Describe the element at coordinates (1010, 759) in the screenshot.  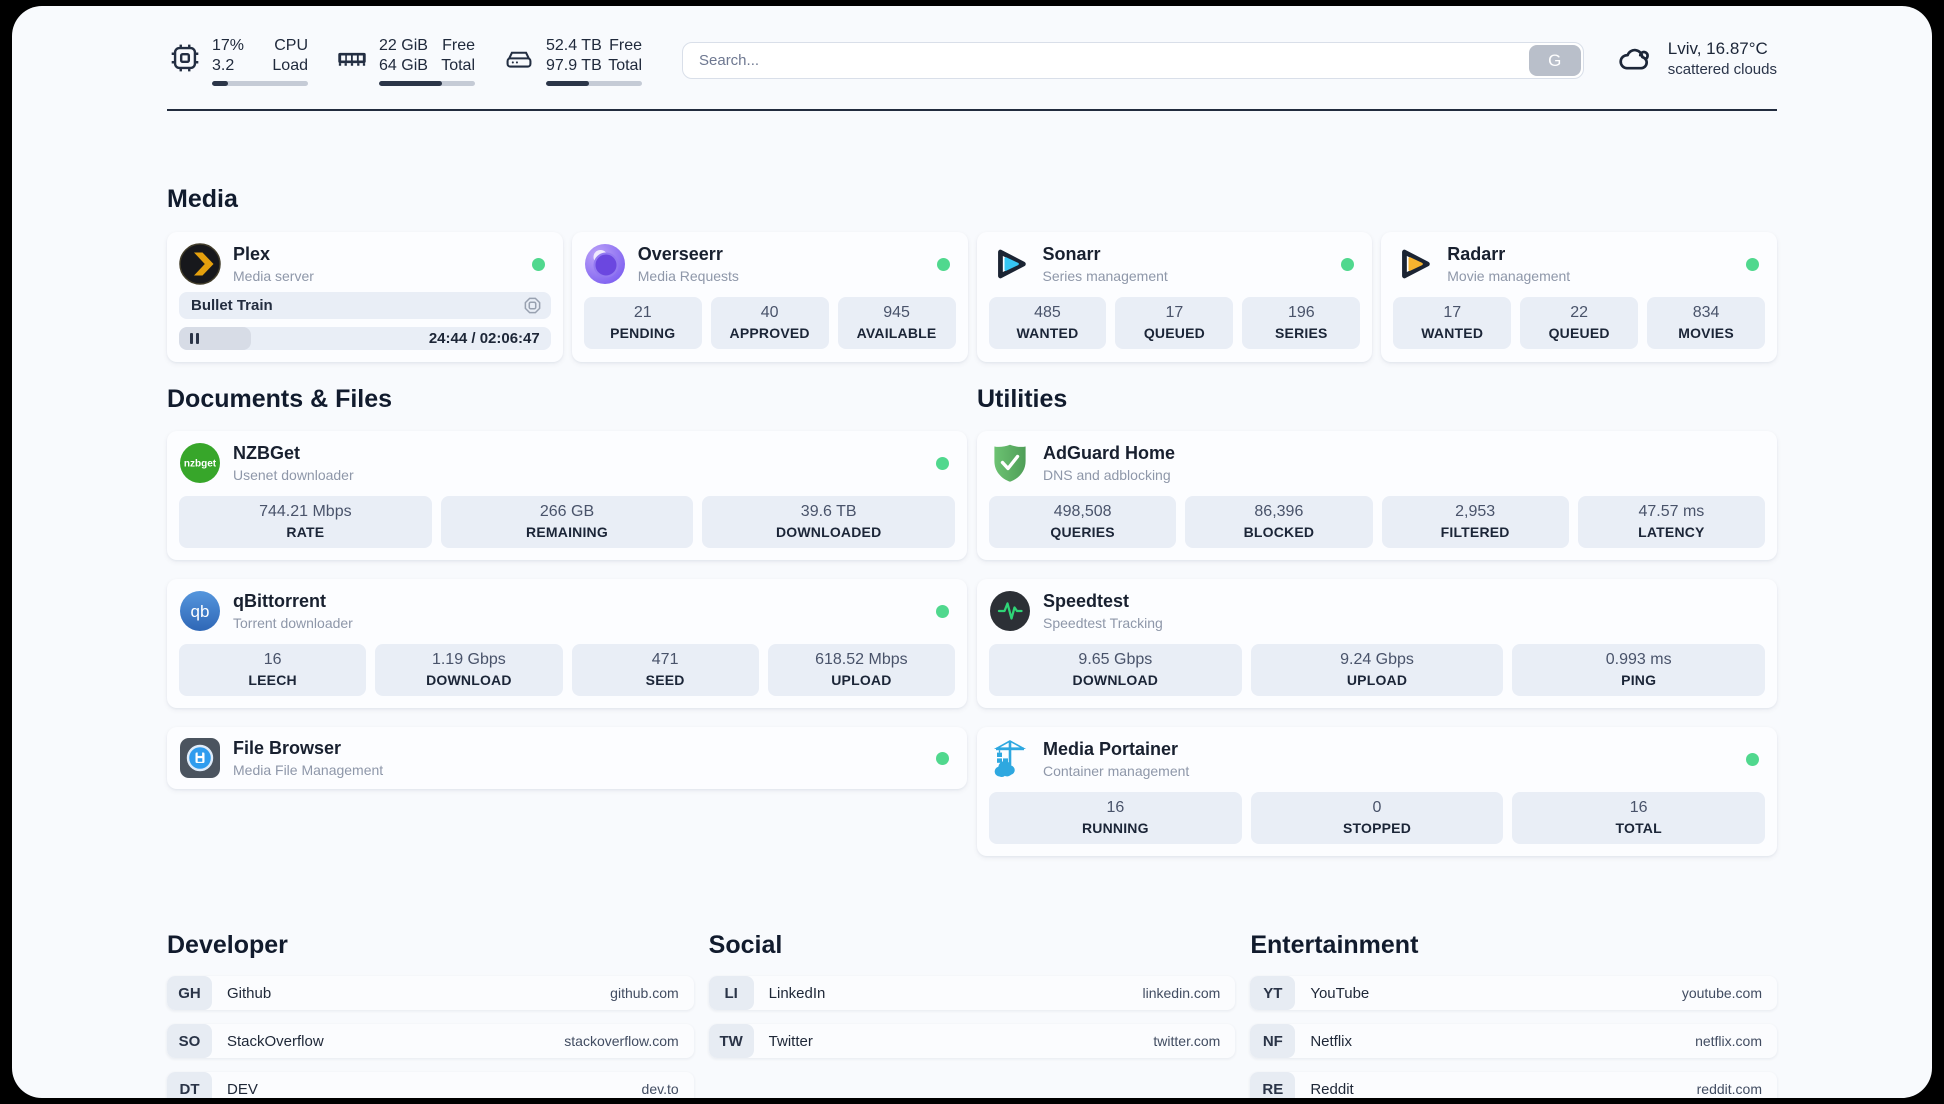
I see `portainer-icon` at that location.